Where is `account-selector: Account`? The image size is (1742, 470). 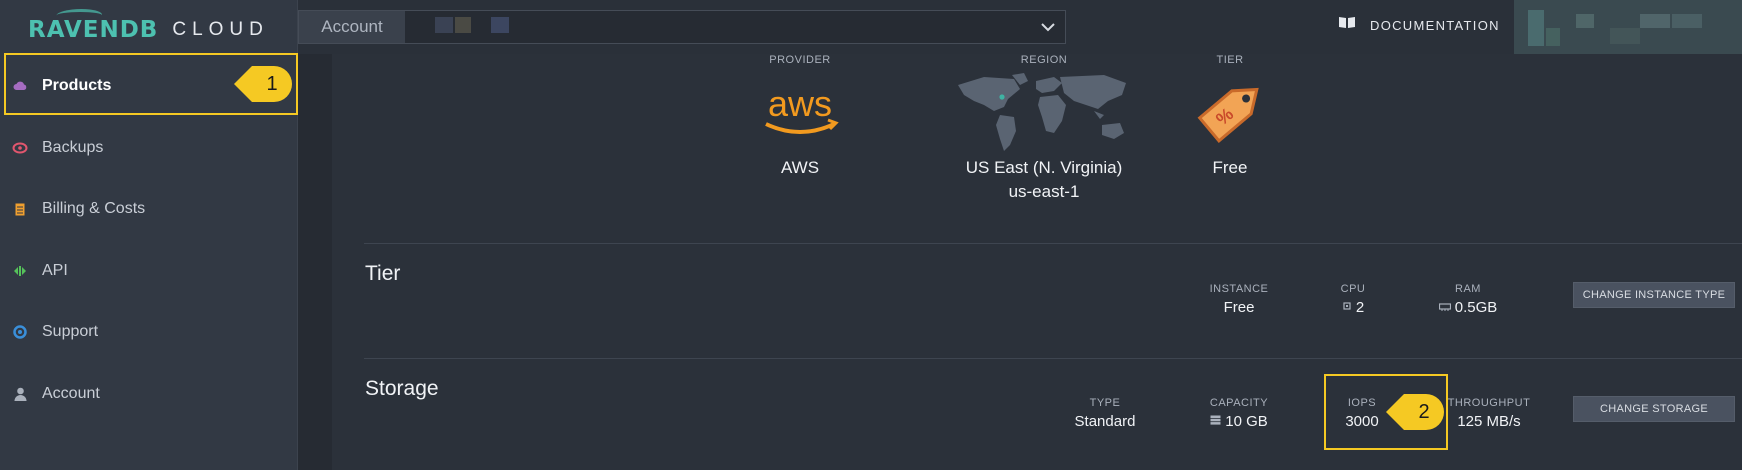
account-selector: Account is located at coordinates (682, 27).